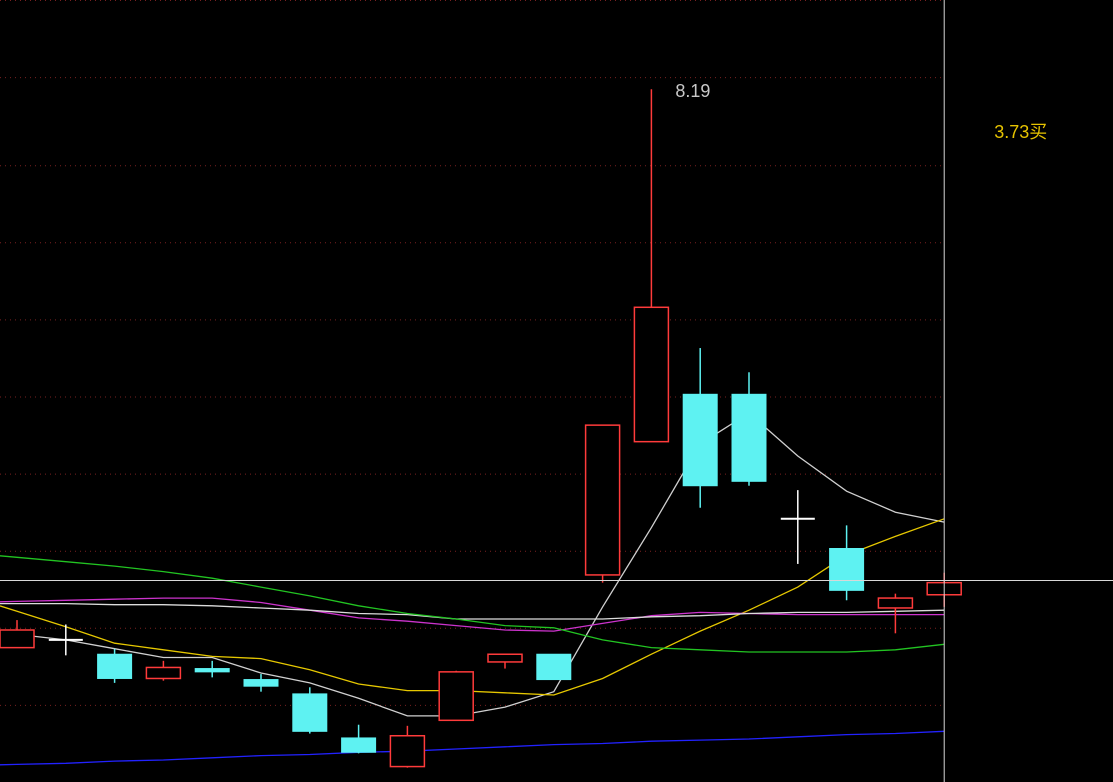 The height and width of the screenshot is (782, 1113). Describe the element at coordinates (1020, 132) in the screenshot. I see `crosshair-price-label: 3.73买` at that location.